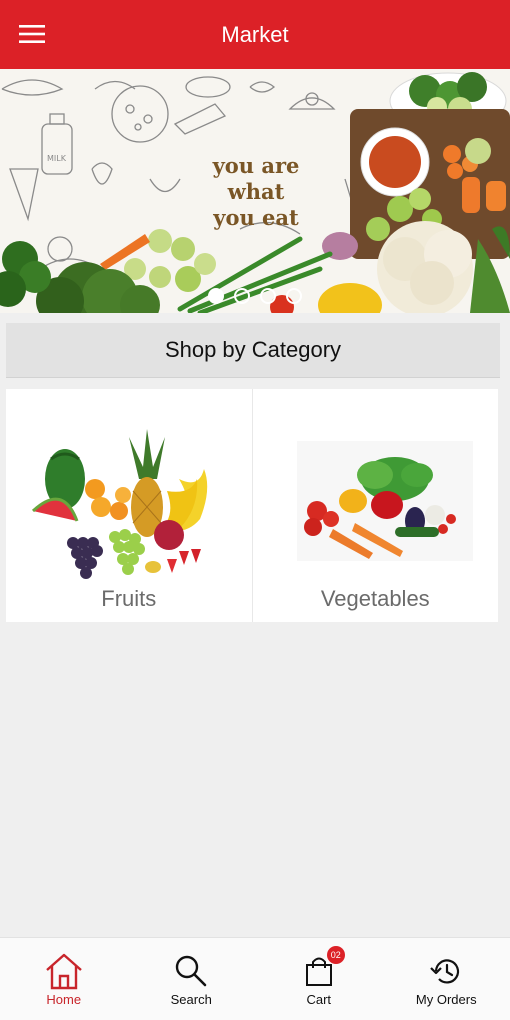 This screenshot has height=1020, width=510. I want to click on nav-item-search: Search, so click(192, 979).